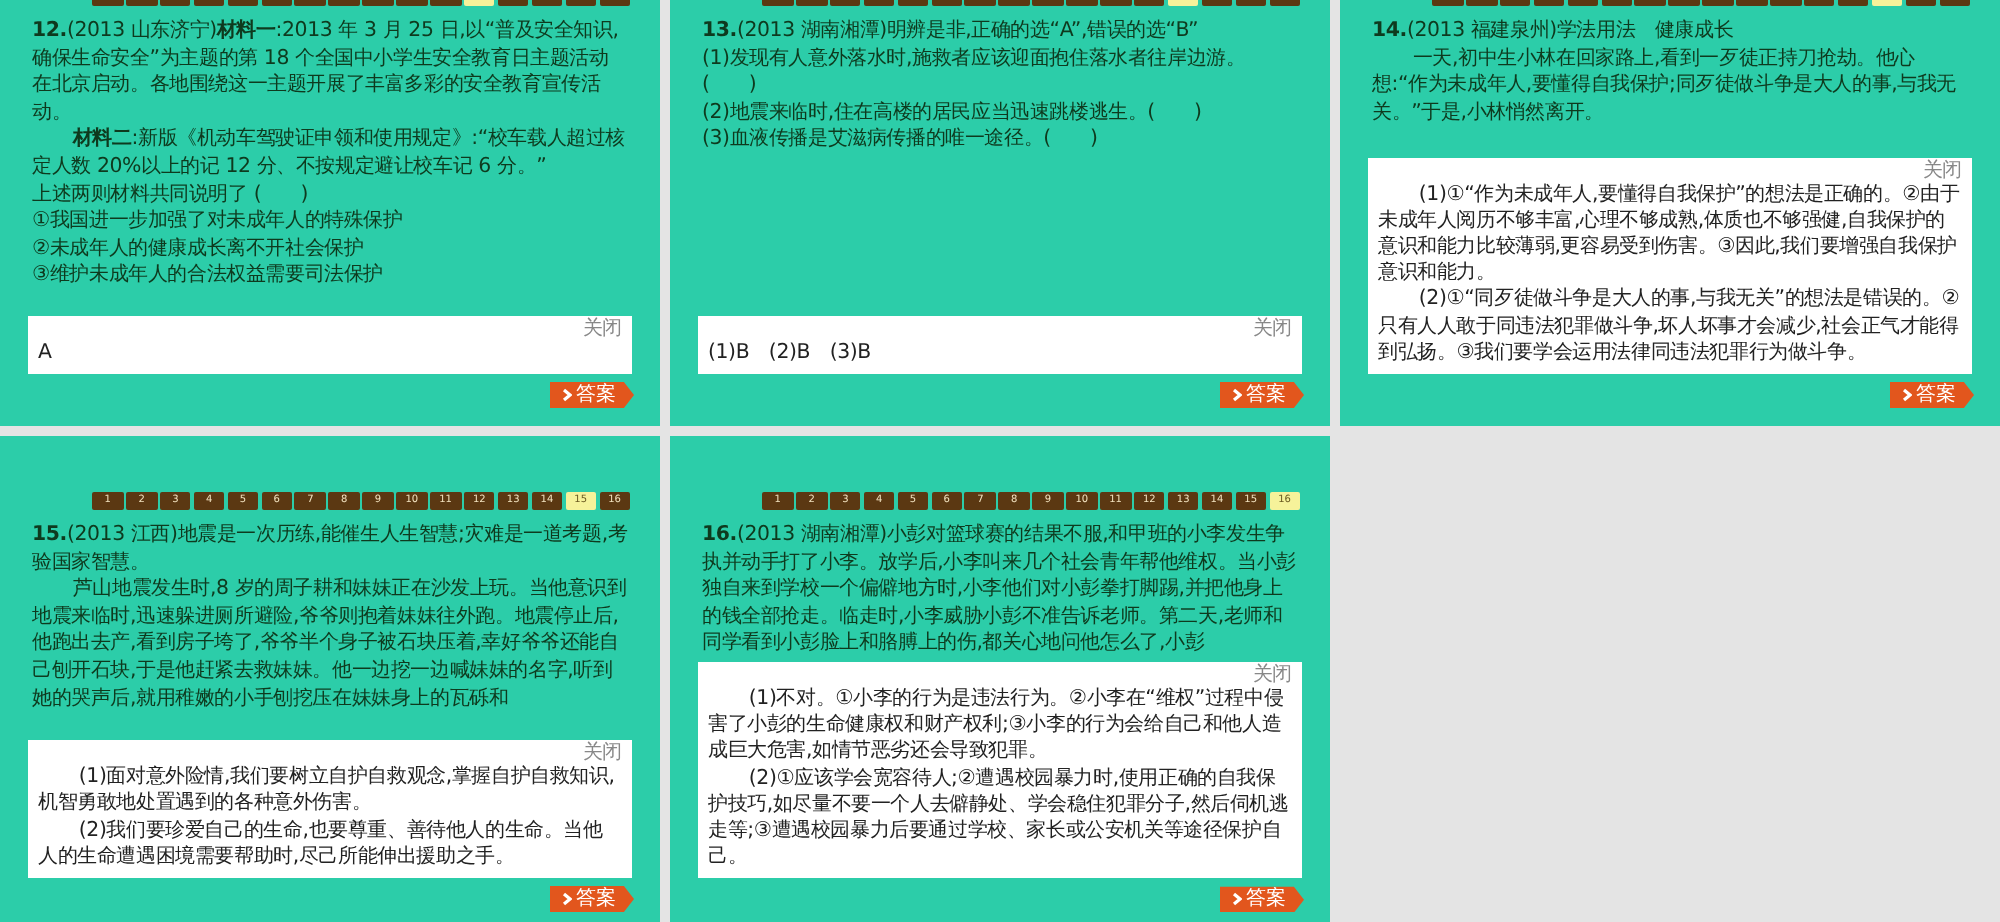 The image size is (2000, 922). I want to click on answer-text: (1)不对。①小李的行为是违法行为。②小李在“维权”过程中侵害了小彭的生命健康权和财产权利;③小李的行为会给自己和他人造成巨大危害,如情节恶劣还会导致犯罪。, so click(997, 725).